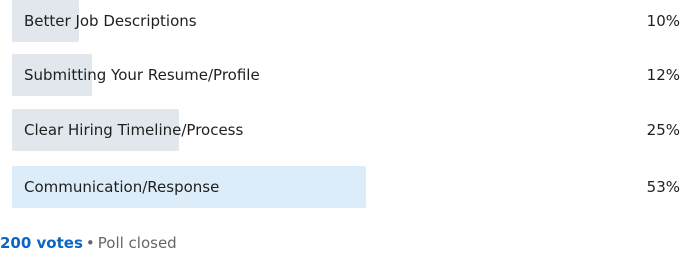 The height and width of the screenshot is (259, 691). Describe the element at coordinates (137, 243) in the screenshot. I see `poll-status: Poll closed` at that location.